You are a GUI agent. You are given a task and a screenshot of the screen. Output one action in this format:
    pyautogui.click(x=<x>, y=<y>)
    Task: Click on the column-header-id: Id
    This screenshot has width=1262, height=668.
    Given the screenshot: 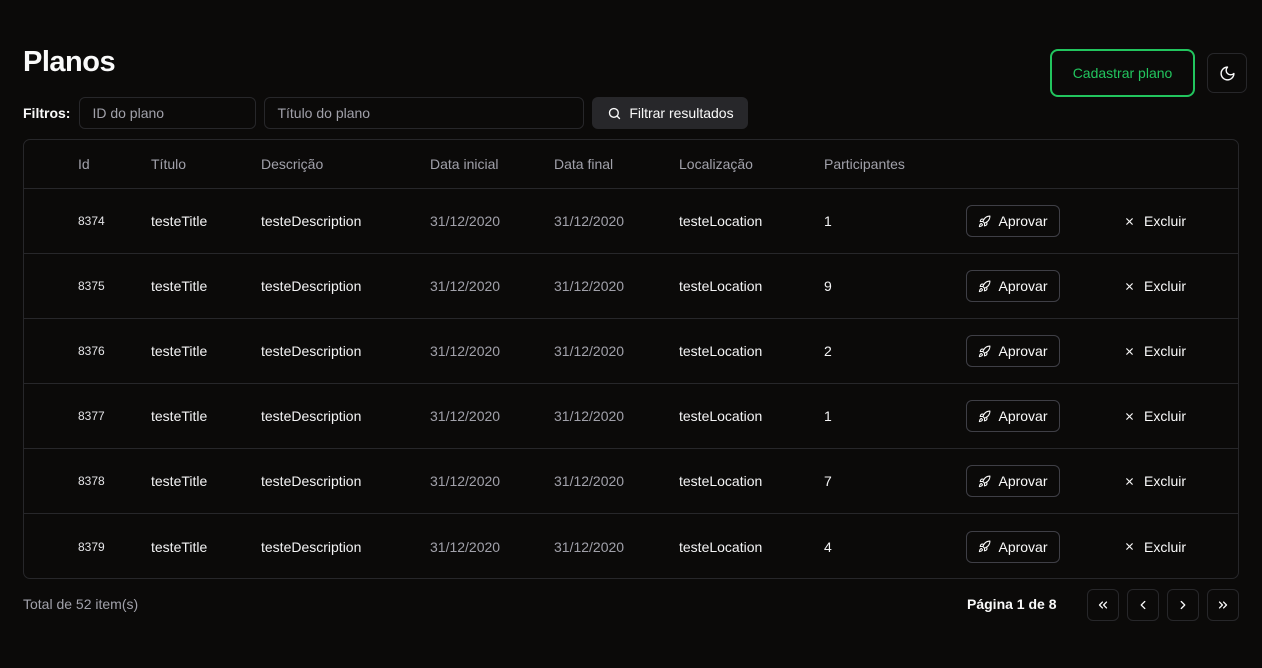 What is the action you would take?
    pyautogui.click(x=84, y=164)
    